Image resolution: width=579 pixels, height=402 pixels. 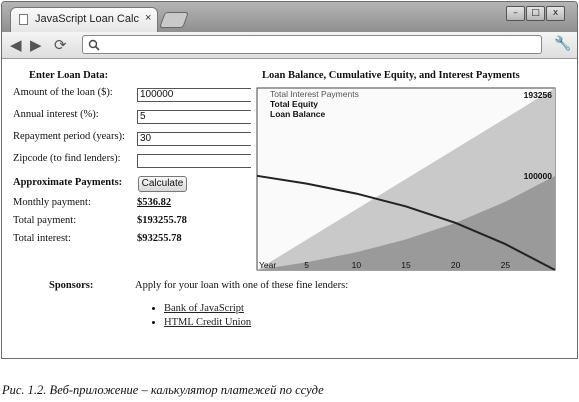 What do you see at coordinates (357, 265) in the screenshot?
I see `x-tick-label: 10` at bounding box center [357, 265].